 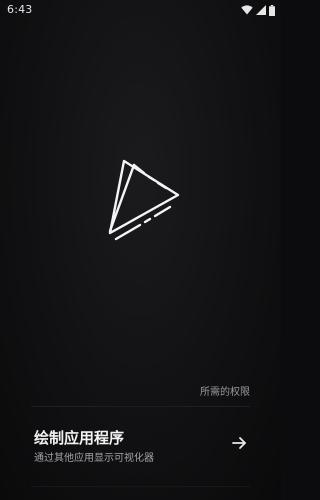 What do you see at coordinates (247, 10) in the screenshot?
I see `wifi-icon` at bounding box center [247, 10].